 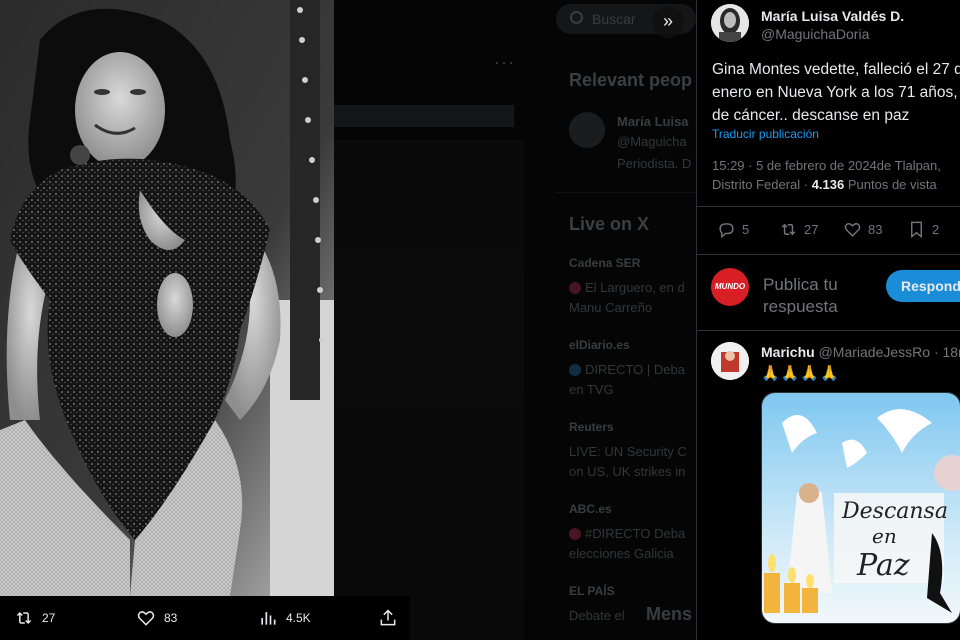 What do you see at coordinates (788, 352) in the screenshot?
I see `reply-author-name: Marichu` at bounding box center [788, 352].